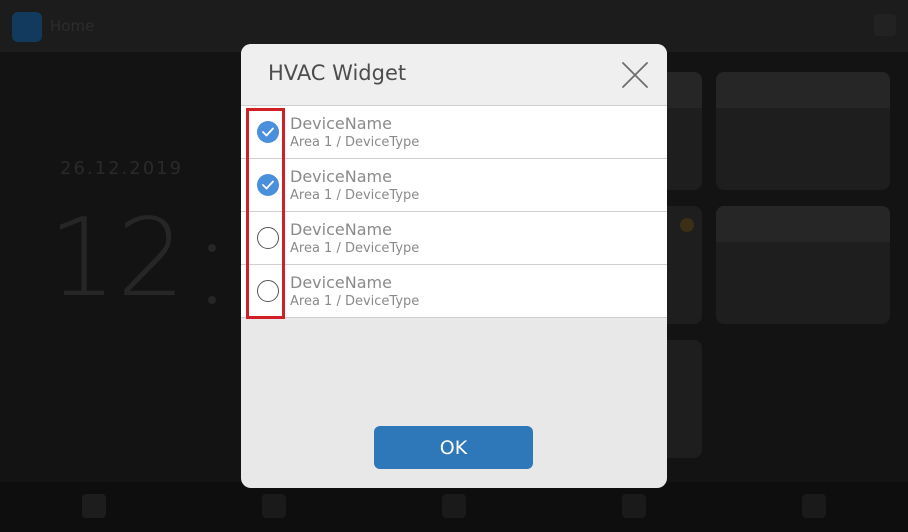 This screenshot has width=908, height=532. I want to click on status-dot-icon, so click(687, 225).